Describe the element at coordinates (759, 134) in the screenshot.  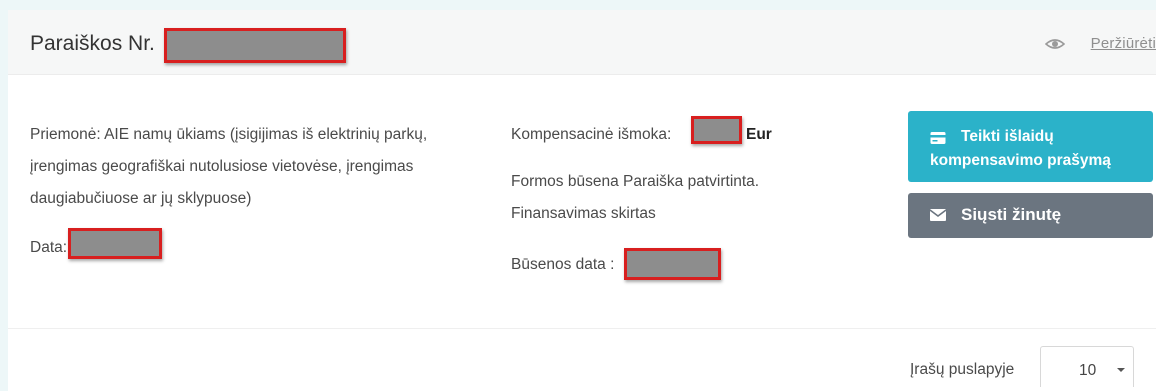
I see `currency-label: Eur` at that location.